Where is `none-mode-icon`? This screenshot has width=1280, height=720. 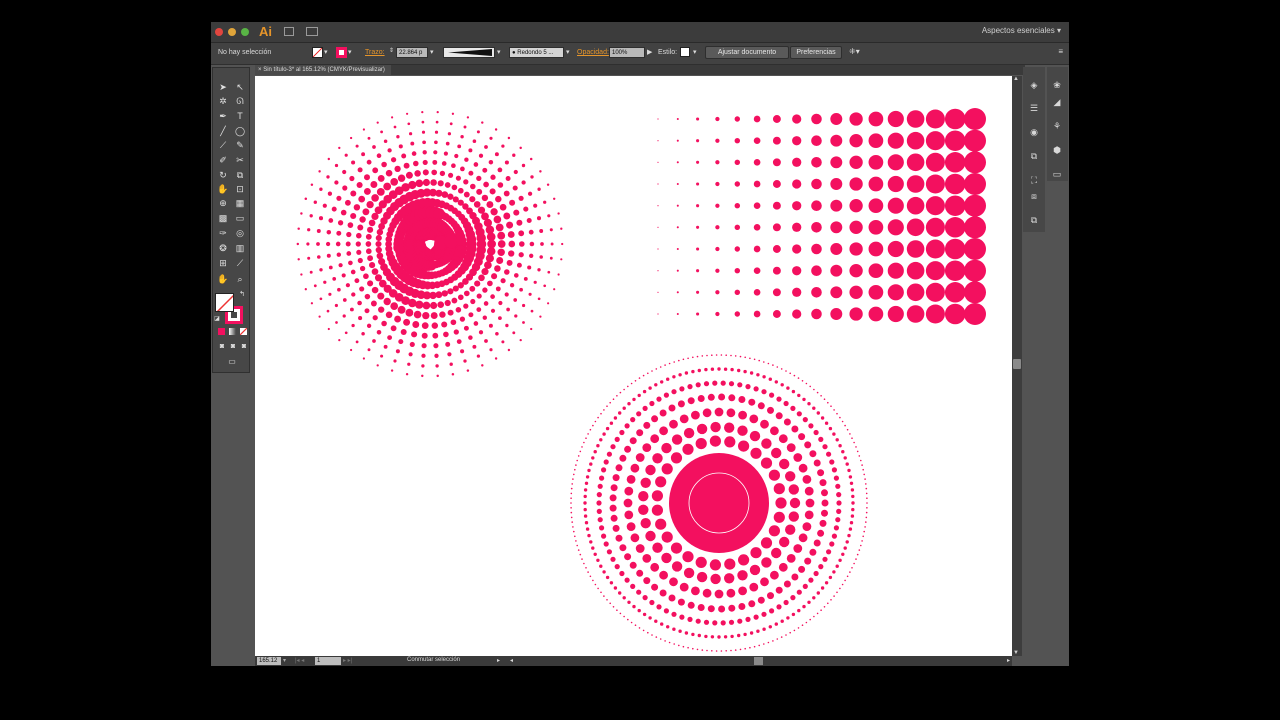 none-mode-icon is located at coordinates (243, 331).